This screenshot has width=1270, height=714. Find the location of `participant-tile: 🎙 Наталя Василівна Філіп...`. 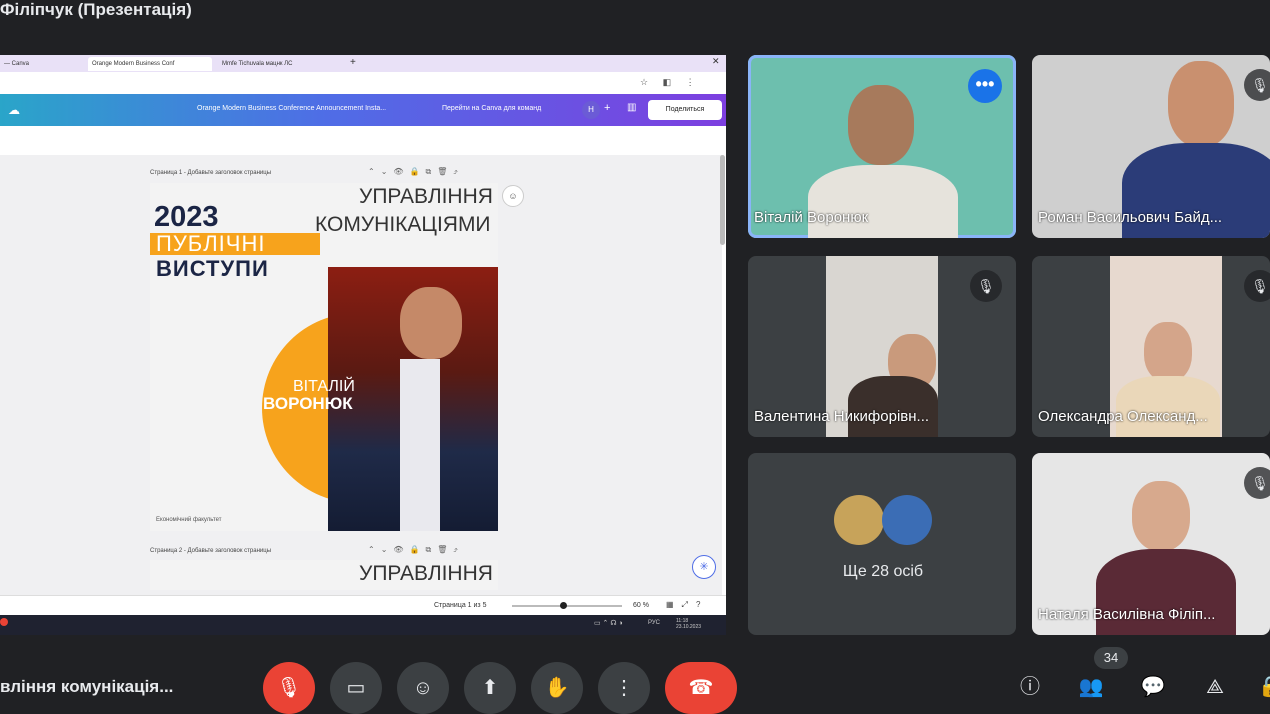

participant-tile: 🎙 Наталя Василівна Філіп... is located at coordinates (1151, 544).